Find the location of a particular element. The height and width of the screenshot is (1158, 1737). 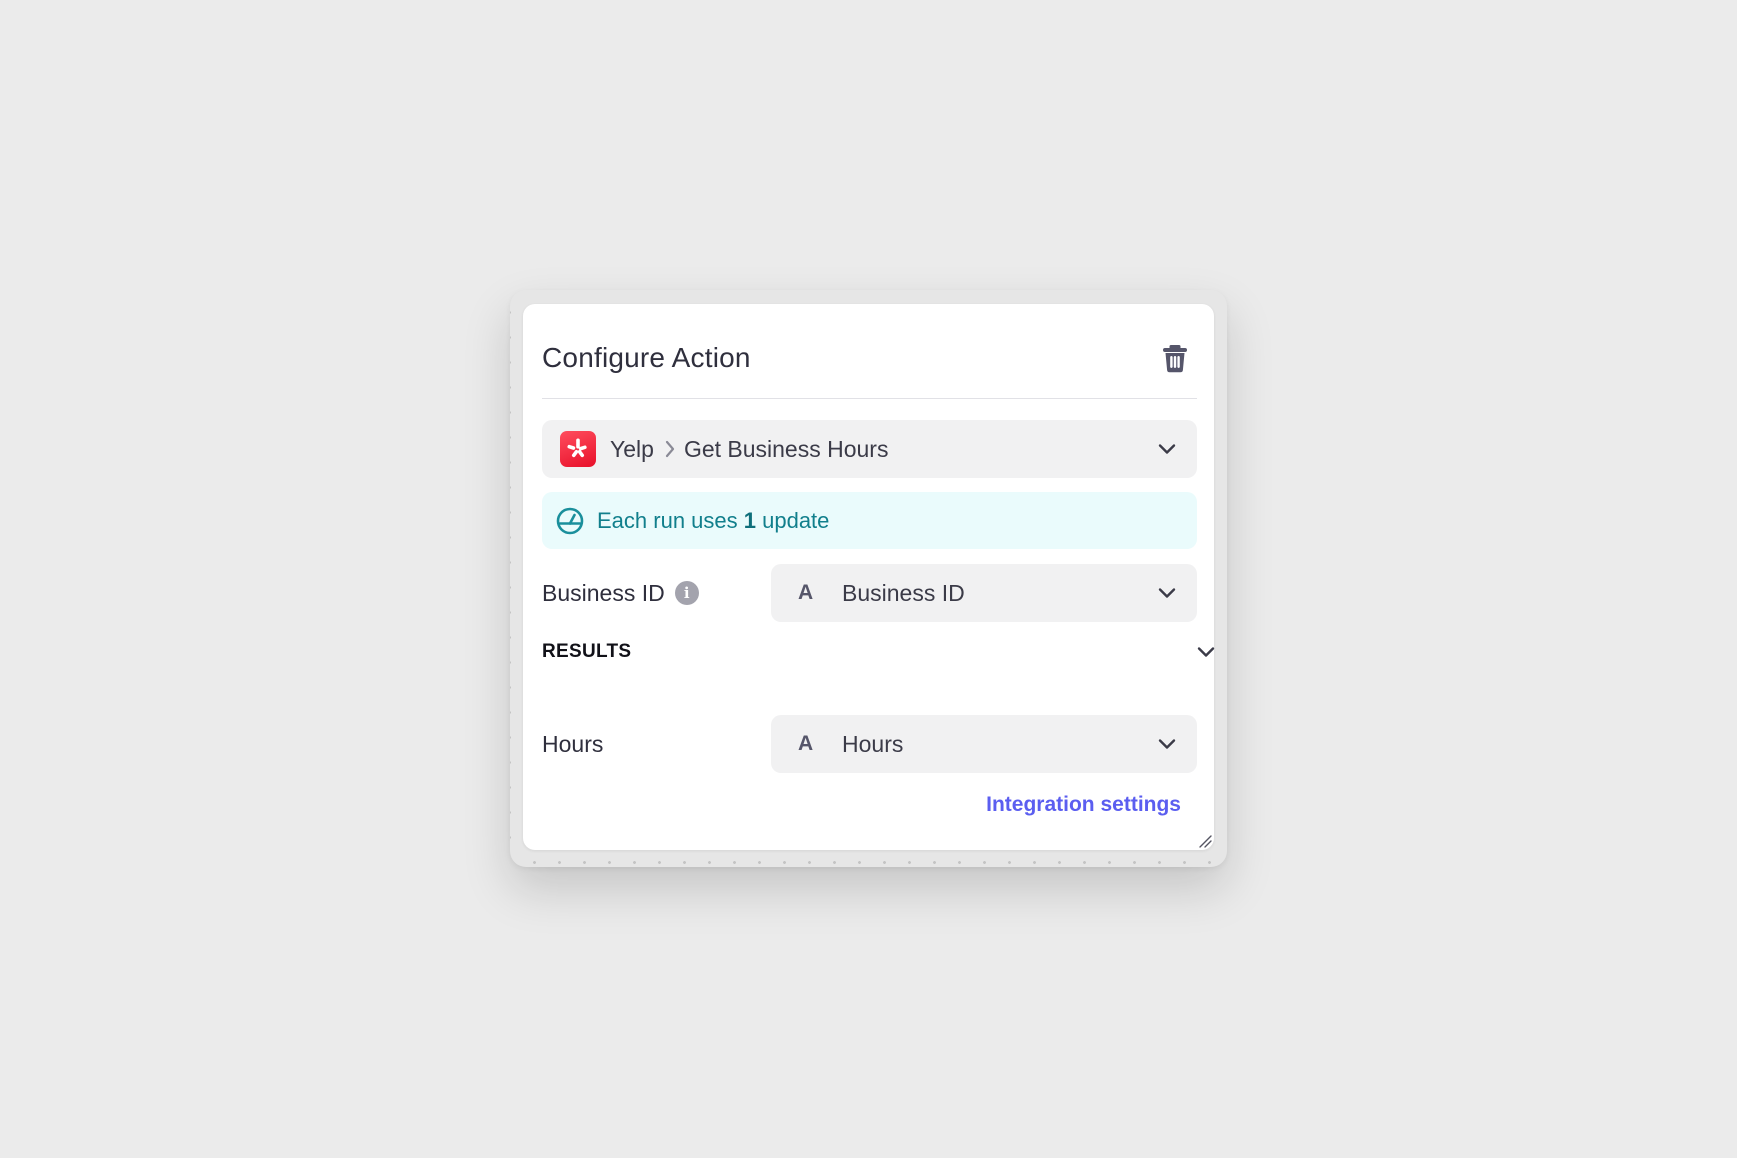

selected-app-label: Yelp is located at coordinates (632, 448).